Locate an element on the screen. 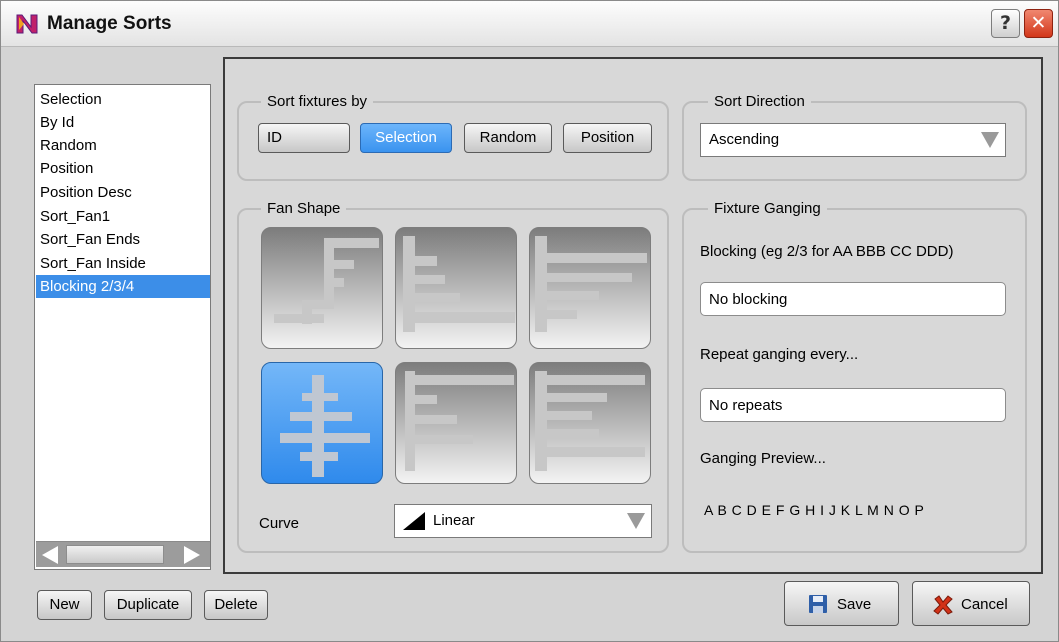 This screenshot has width=1059, height=642. horizontal-scrollbar is located at coordinates (123, 554).